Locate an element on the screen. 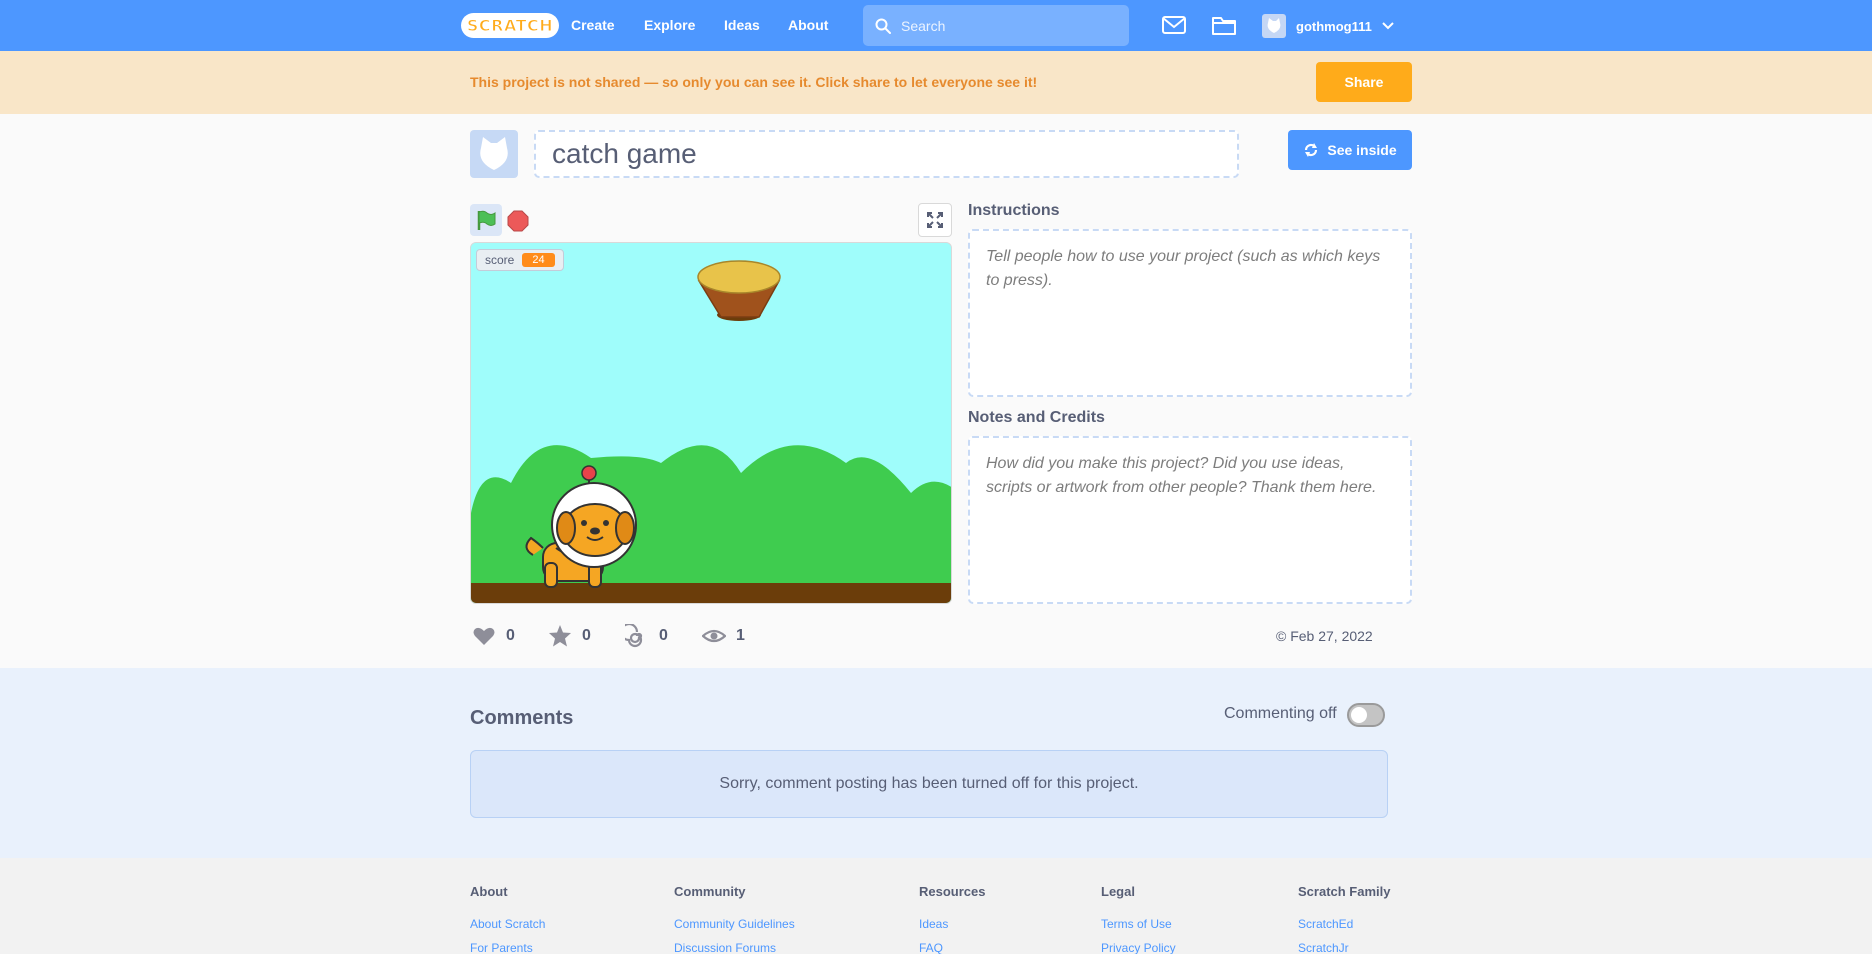 This screenshot has height=954, width=1872. footer-heading: About is located at coordinates (489, 891).